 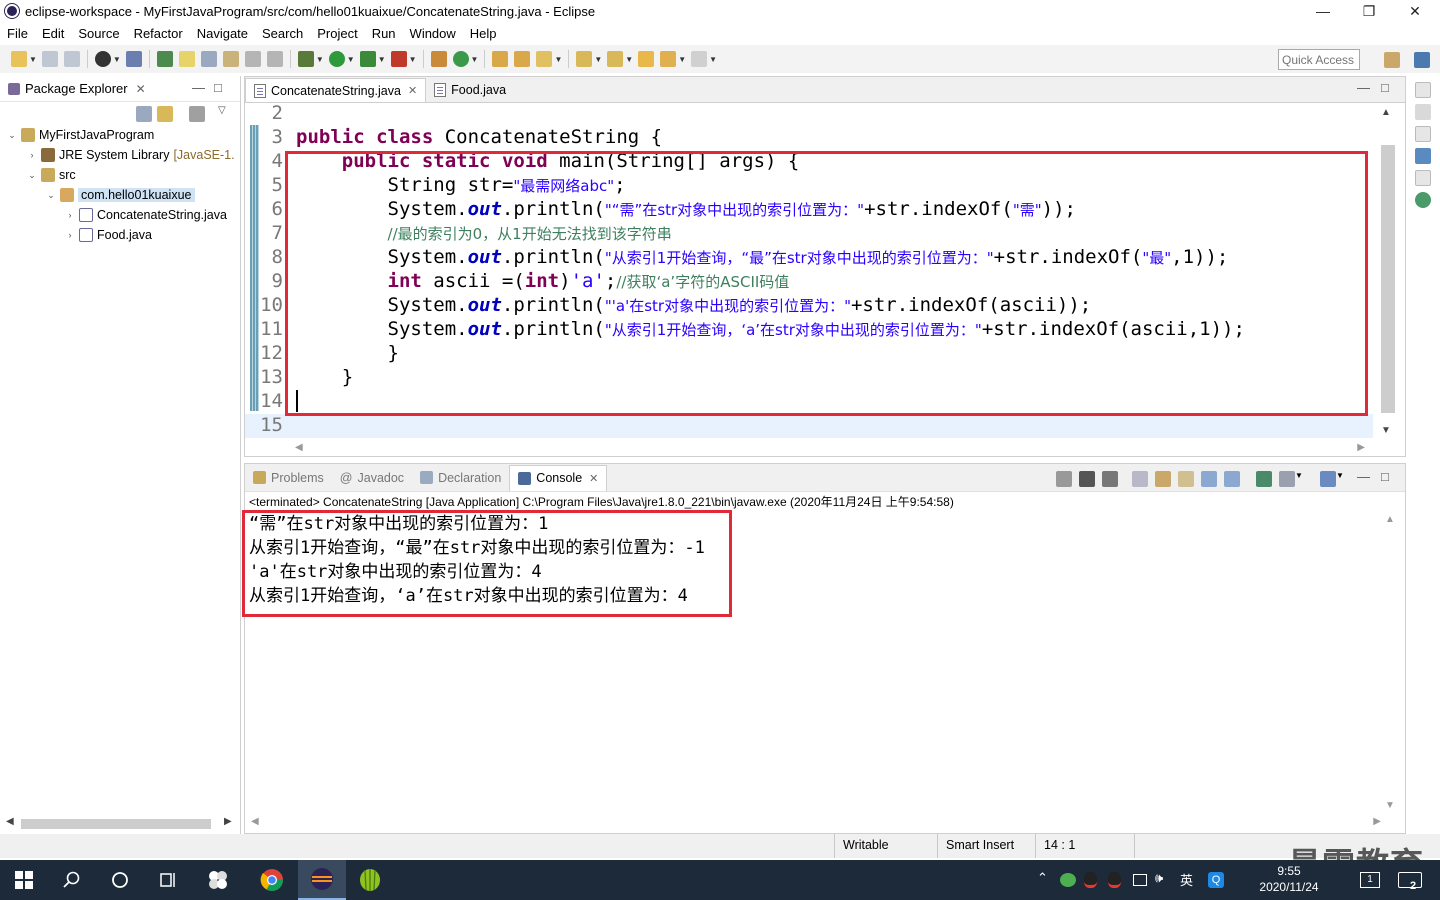 What do you see at coordinates (1328, 479) in the screenshot?
I see `open-console-icon` at bounding box center [1328, 479].